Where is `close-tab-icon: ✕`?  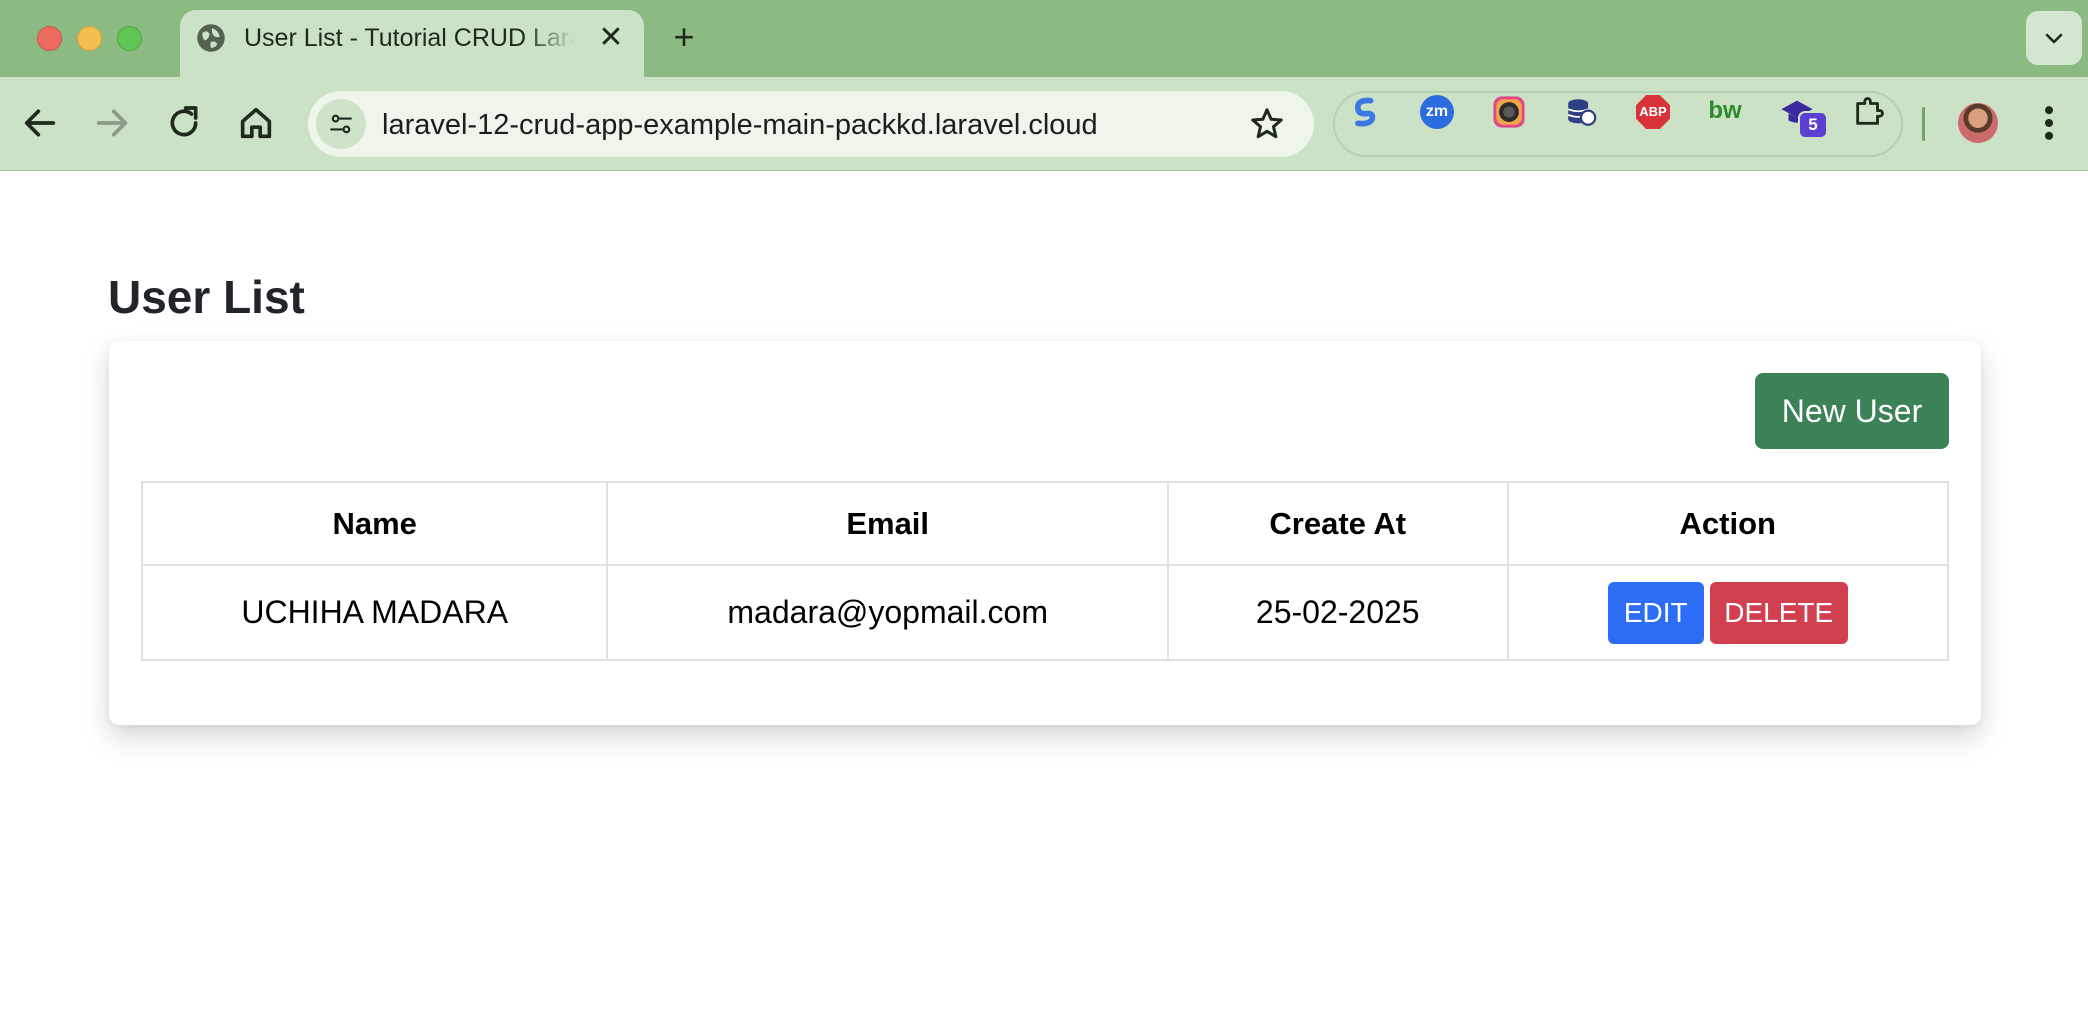
close-tab-icon: ✕ is located at coordinates (611, 38).